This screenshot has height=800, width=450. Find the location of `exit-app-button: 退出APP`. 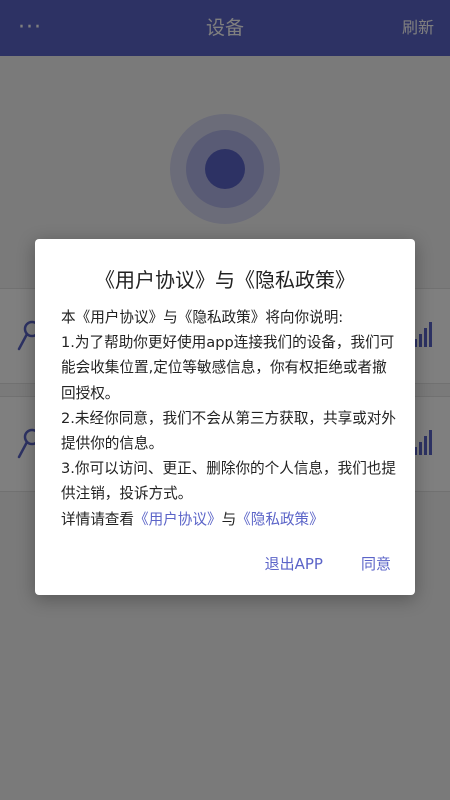

exit-app-button: 退出APP is located at coordinates (294, 565).